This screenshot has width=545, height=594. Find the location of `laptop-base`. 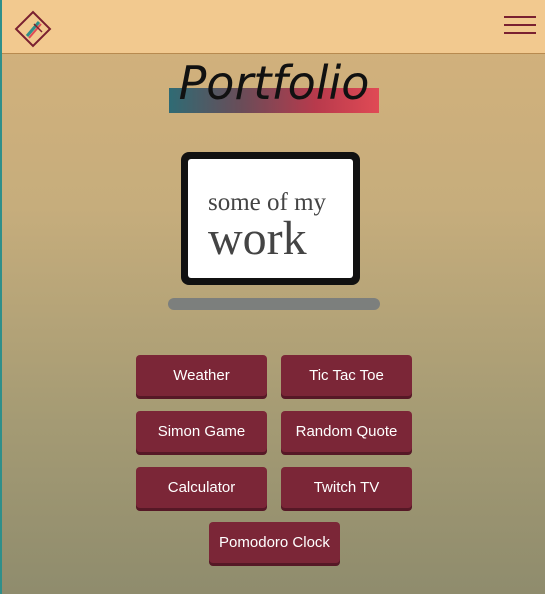

laptop-base is located at coordinates (274, 304).